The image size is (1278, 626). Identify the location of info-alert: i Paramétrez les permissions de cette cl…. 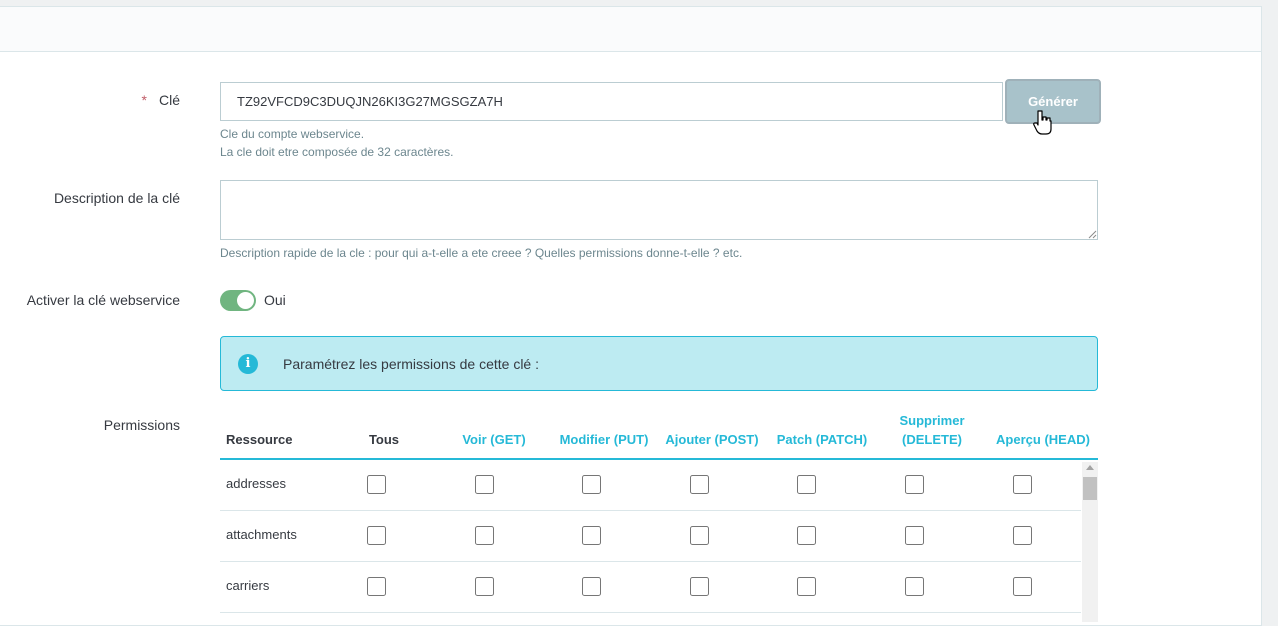
(659, 363).